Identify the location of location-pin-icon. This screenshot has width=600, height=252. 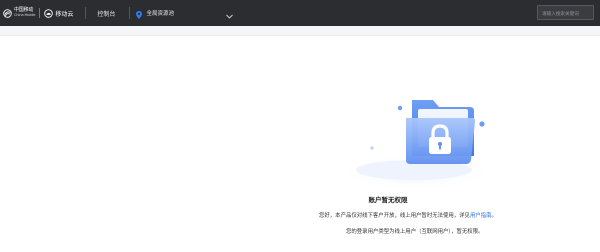
(139, 13).